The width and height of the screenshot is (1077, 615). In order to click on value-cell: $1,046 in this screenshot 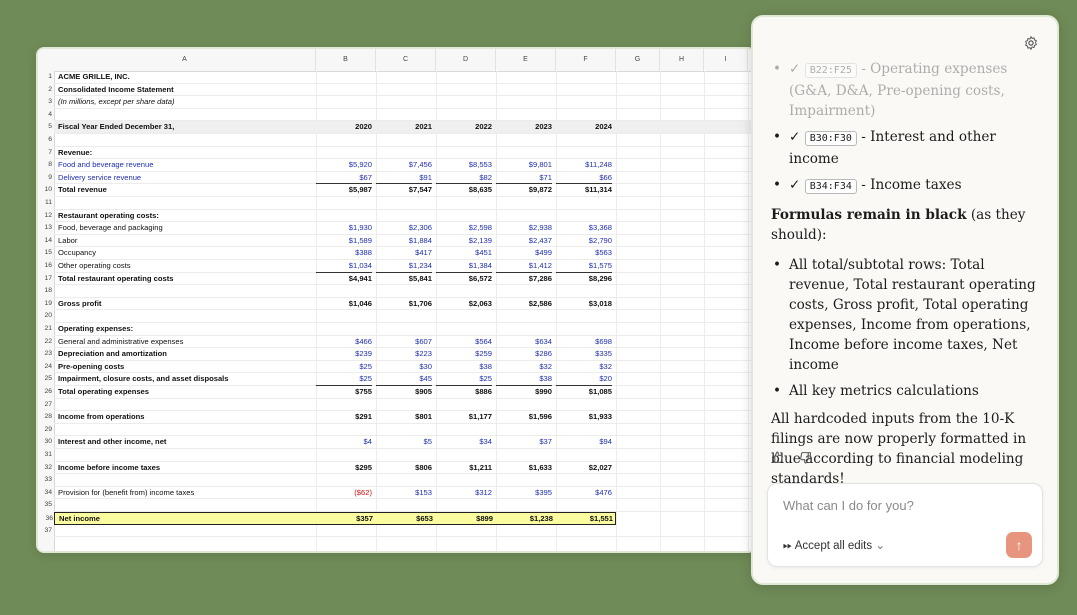, I will do `click(344, 304)`.